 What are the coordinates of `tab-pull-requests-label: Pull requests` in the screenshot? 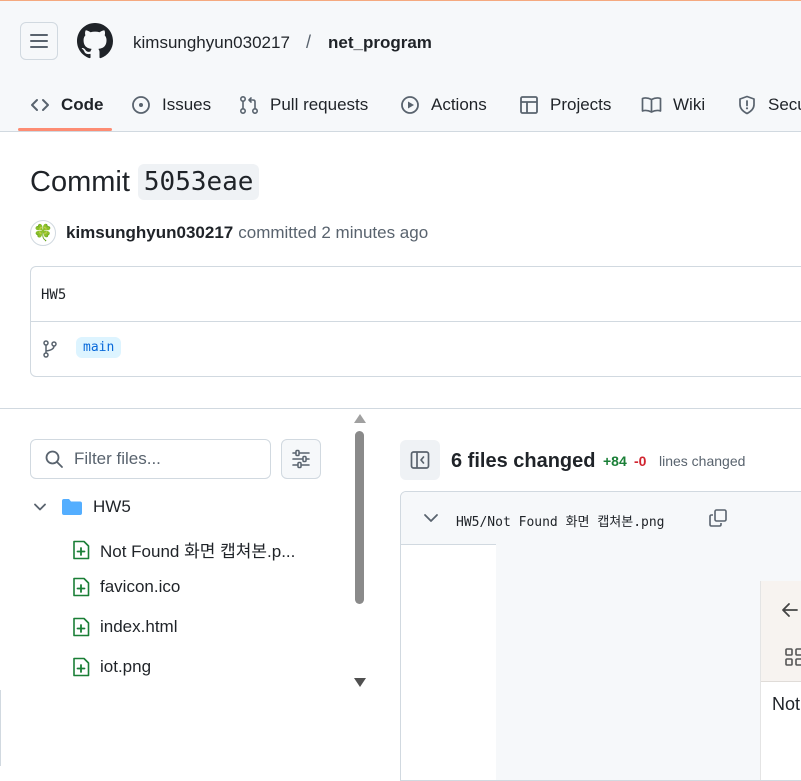 It's located at (319, 104).